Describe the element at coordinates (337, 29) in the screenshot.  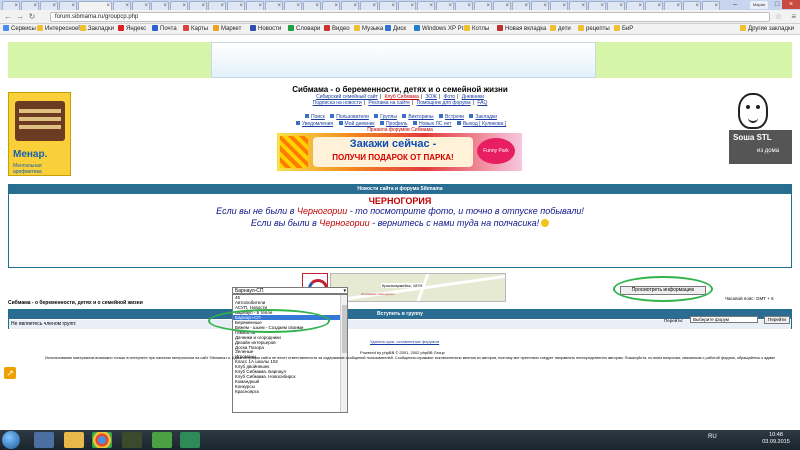
I see `bookmark-item: Видео` at that location.